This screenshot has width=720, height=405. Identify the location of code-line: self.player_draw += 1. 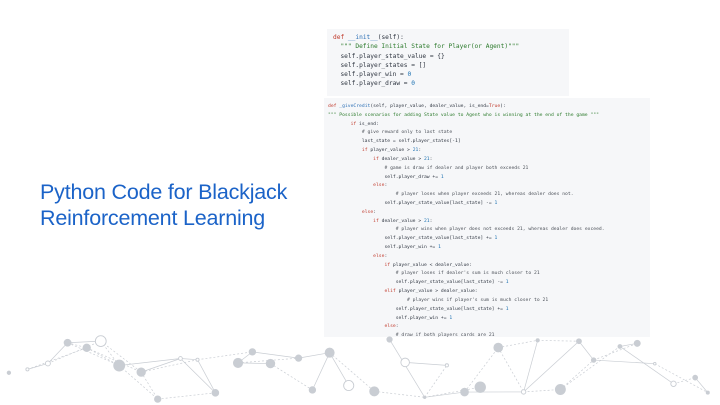
(386, 177).